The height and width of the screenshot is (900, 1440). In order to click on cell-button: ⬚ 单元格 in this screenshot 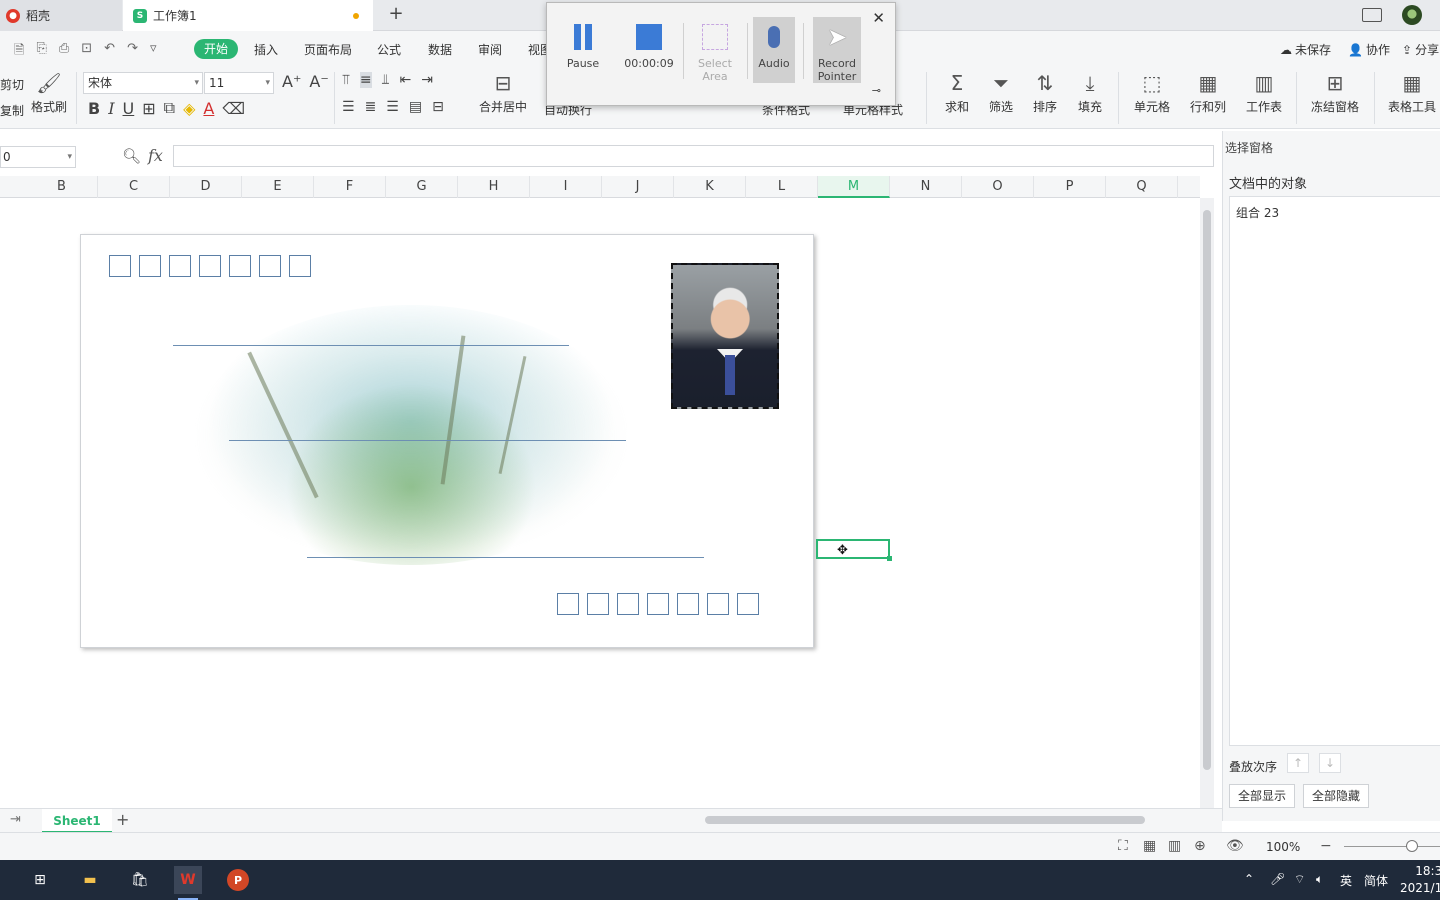, I will do `click(1152, 93)`.